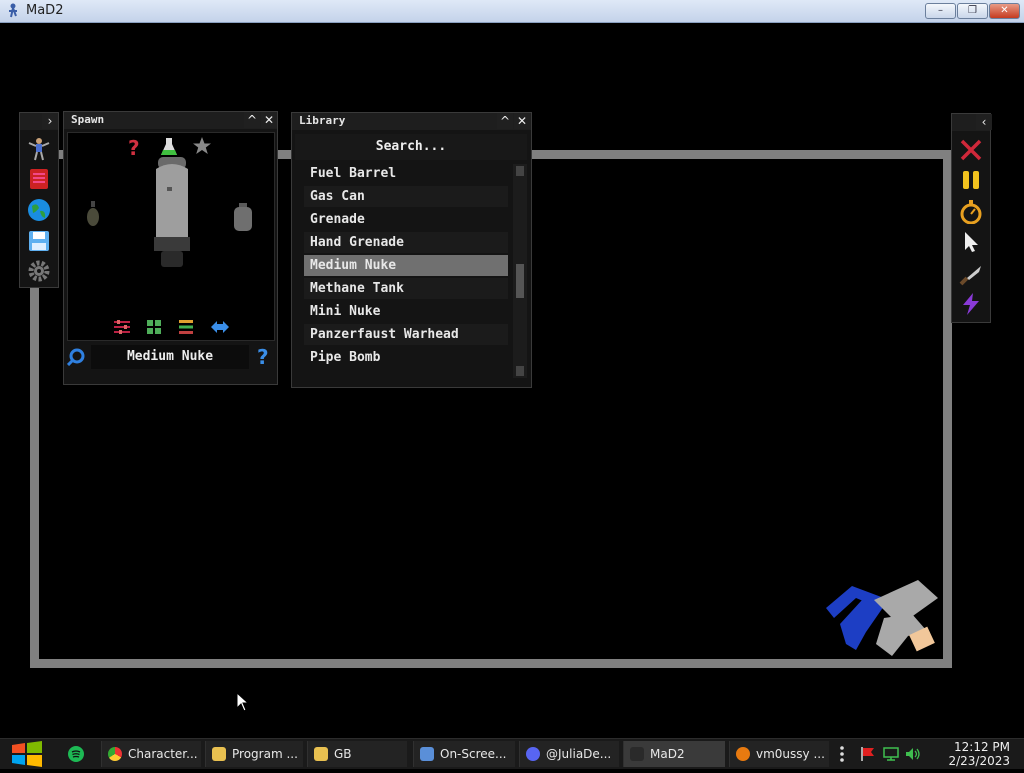 The height and width of the screenshot is (773, 1024). I want to click on window-titlebar: MaD2 – ❐ ✕, so click(512, 11).